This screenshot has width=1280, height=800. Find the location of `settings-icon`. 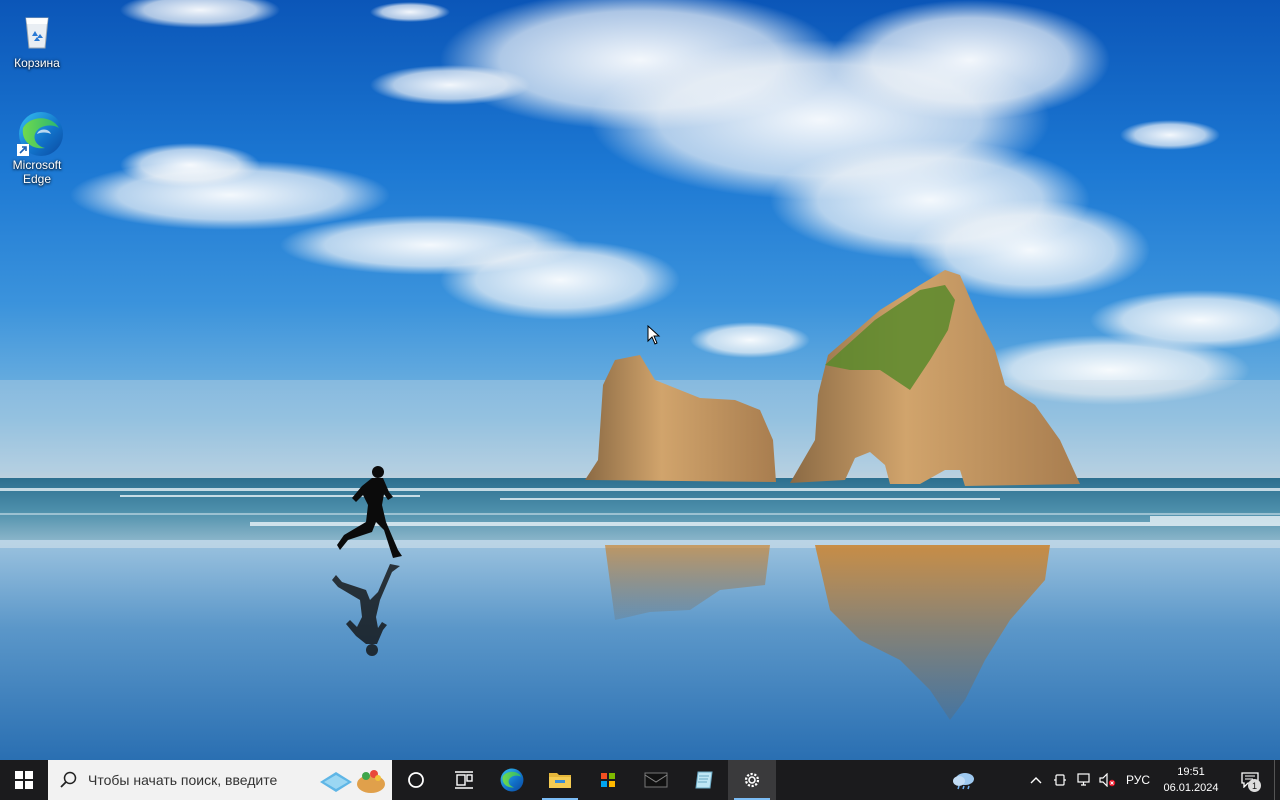

settings-icon is located at coordinates (752, 780).